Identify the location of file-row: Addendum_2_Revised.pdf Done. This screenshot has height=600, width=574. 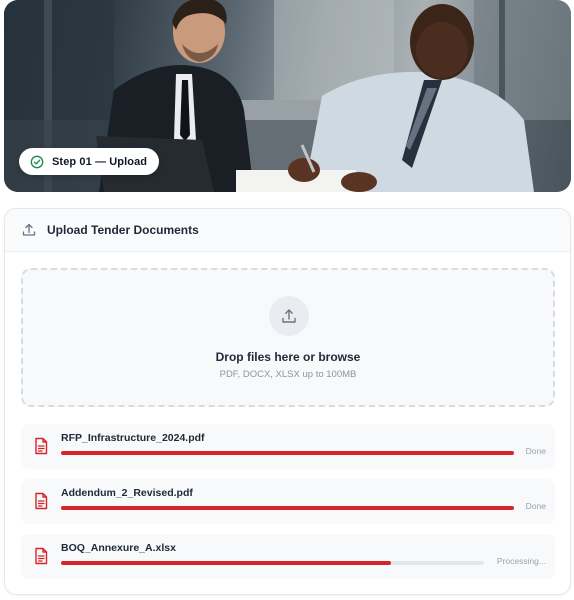
(288, 501).